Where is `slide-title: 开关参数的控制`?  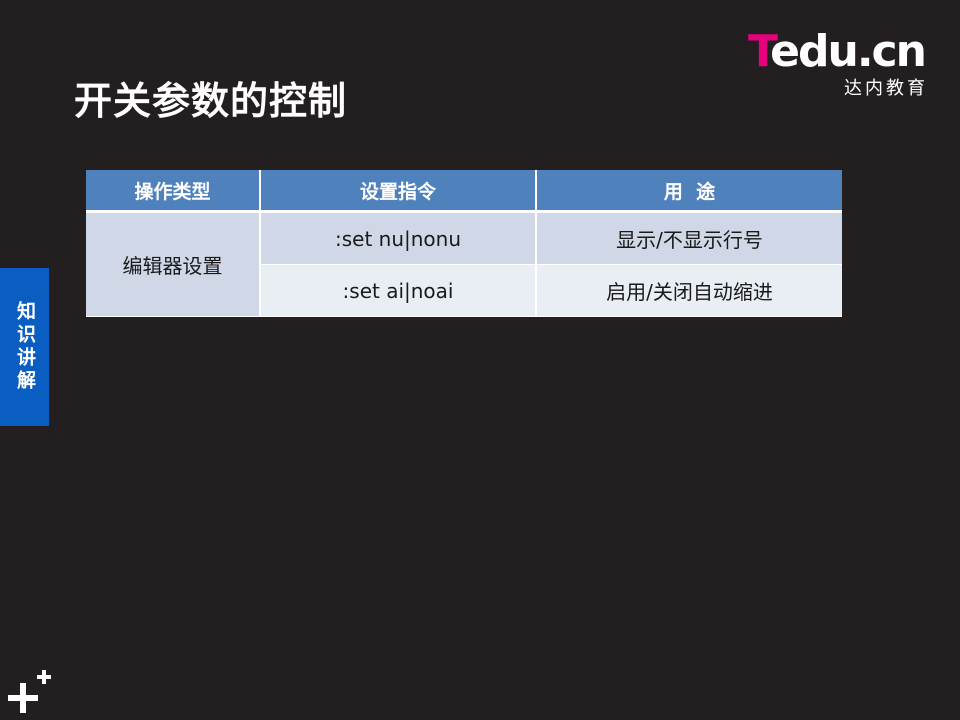
slide-title: 开关参数的控制 is located at coordinates (211, 101).